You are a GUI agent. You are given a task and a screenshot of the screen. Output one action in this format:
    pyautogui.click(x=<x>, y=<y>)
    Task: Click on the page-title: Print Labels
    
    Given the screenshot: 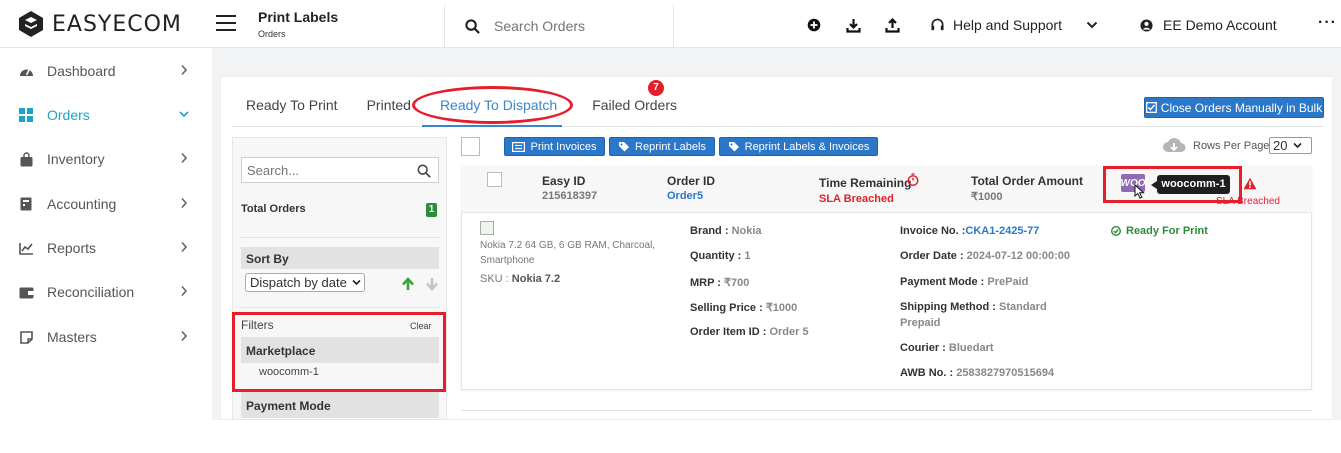 What is the action you would take?
    pyautogui.click(x=298, y=17)
    